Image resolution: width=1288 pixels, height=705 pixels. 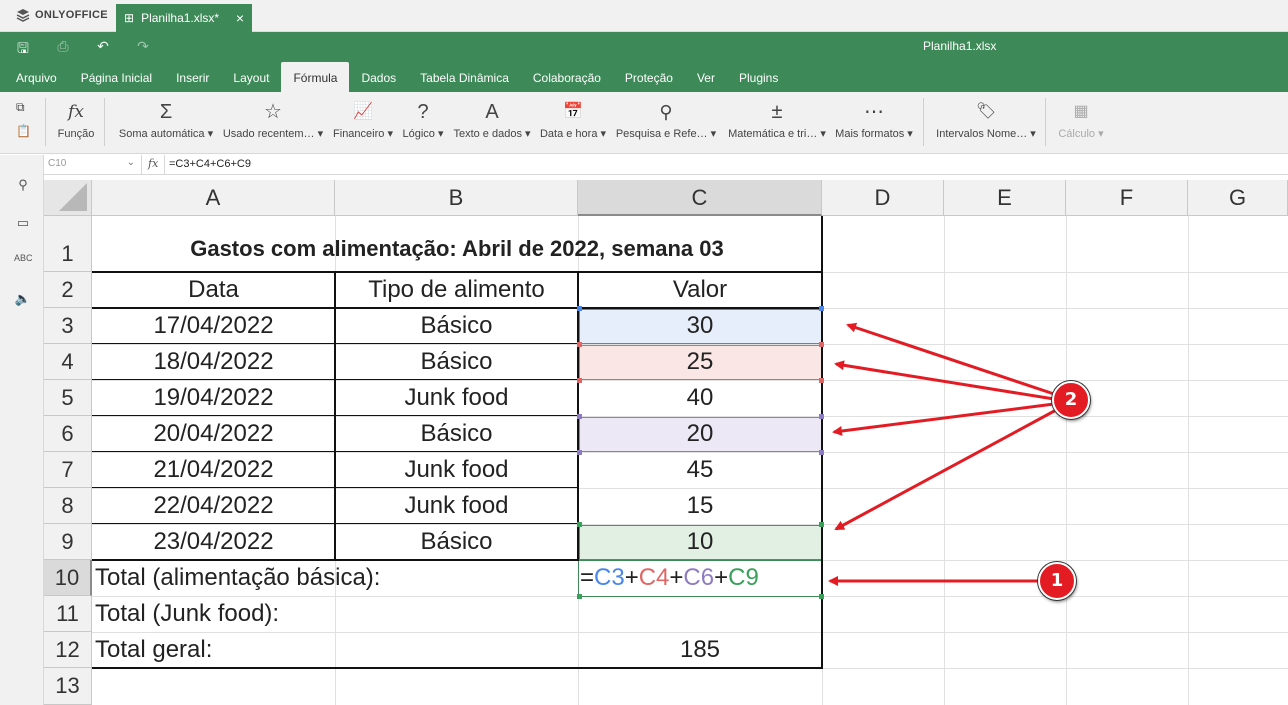 What do you see at coordinates (567, 77) in the screenshot?
I see `menu-colaboracao: Colaboração` at bounding box center [567, 77].